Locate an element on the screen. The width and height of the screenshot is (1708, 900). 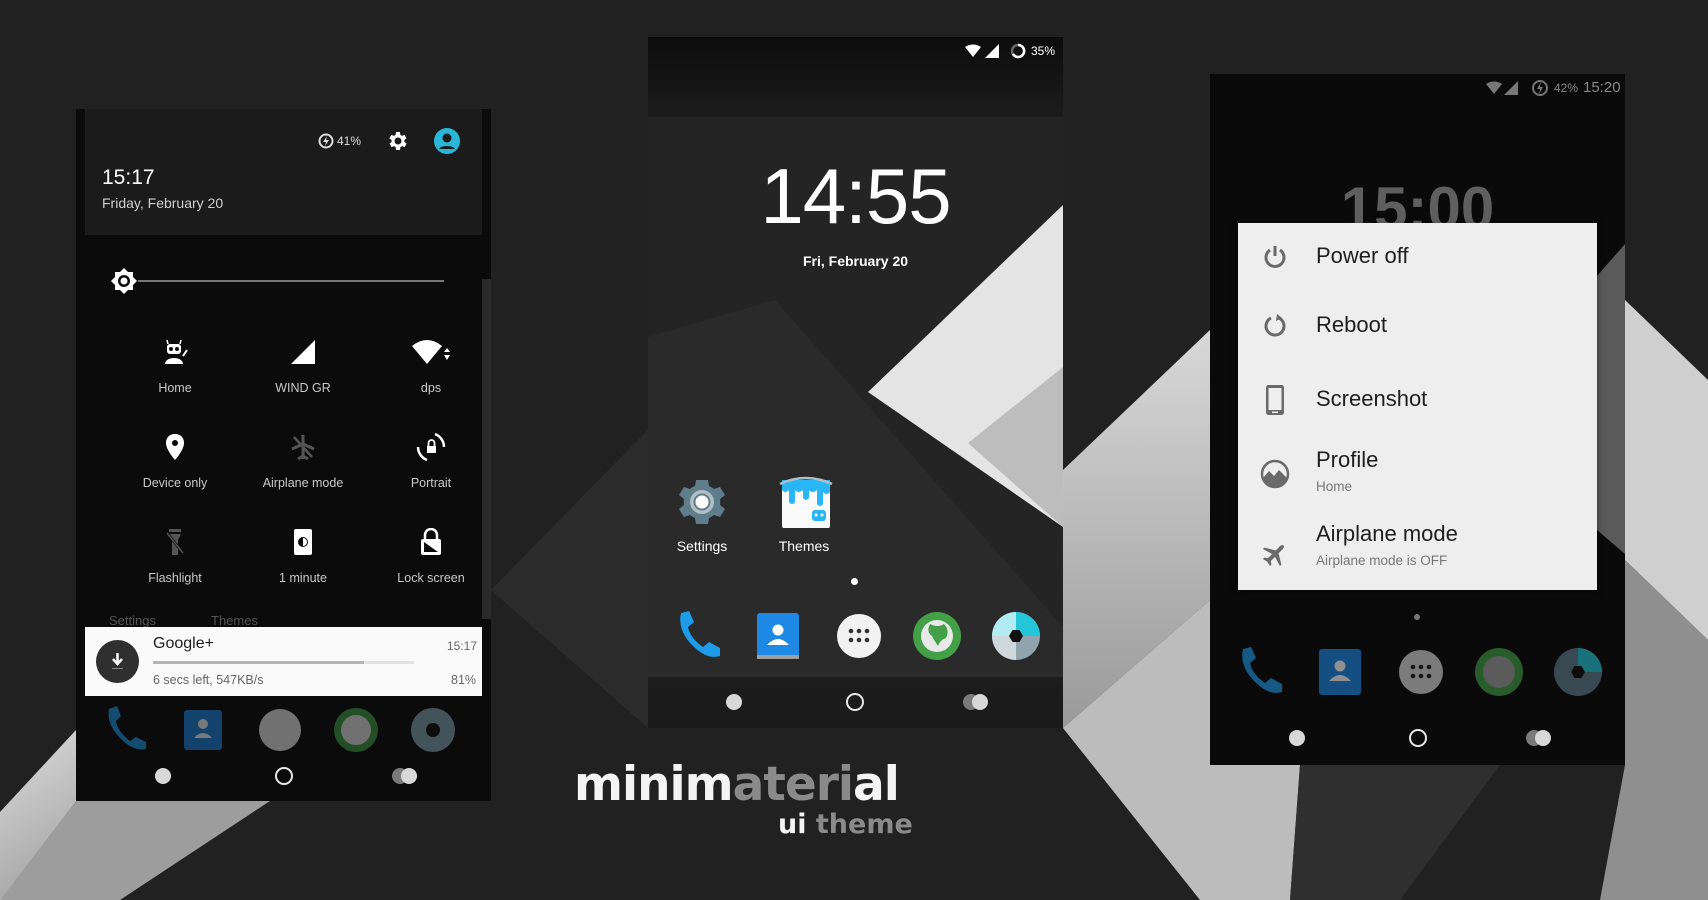
flashlight-off-icon is located at coordinates (175, 542).